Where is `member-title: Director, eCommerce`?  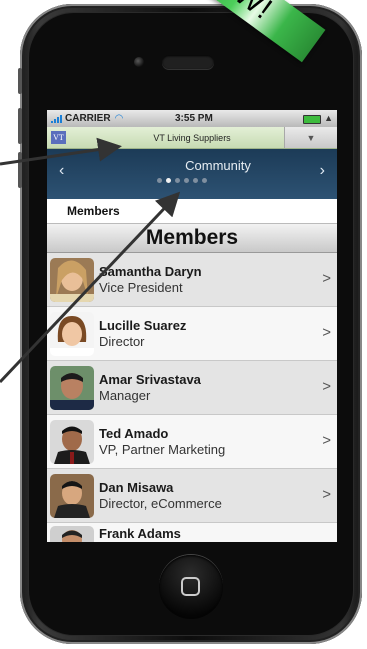
member-title: Director, eCommerce is located at coordinates (160, 503).